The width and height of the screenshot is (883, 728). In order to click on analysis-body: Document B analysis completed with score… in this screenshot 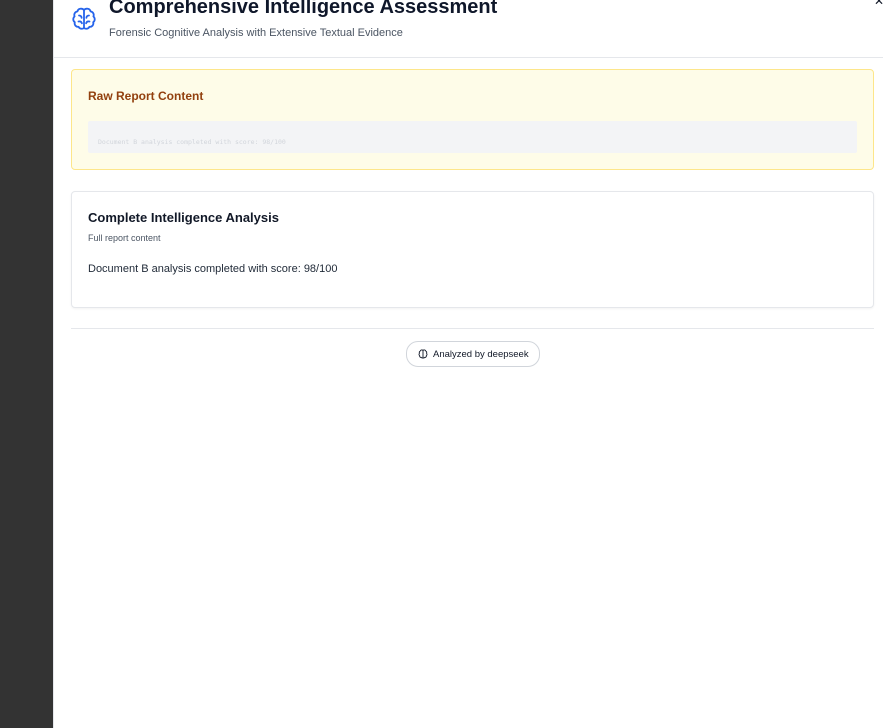, I will do `click(213, 269)`.